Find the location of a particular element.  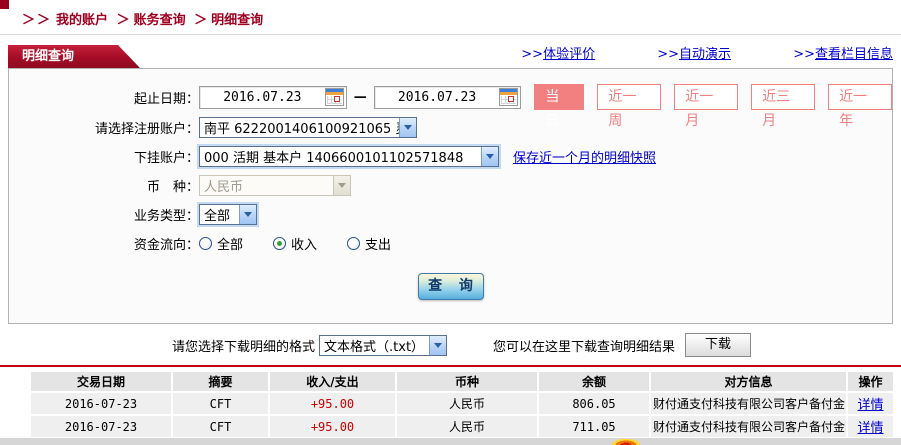

flow-row: 资金流向： 全部 收入 支出 is located at coordinates (450, 243).